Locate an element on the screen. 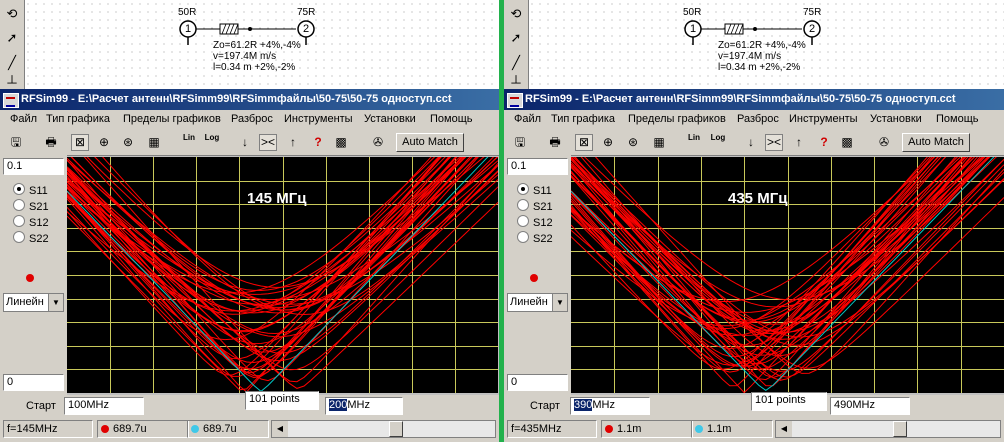 This screenshot has height=442, width=1004. port-1-number: 1 is located at coordinates (188, 29).